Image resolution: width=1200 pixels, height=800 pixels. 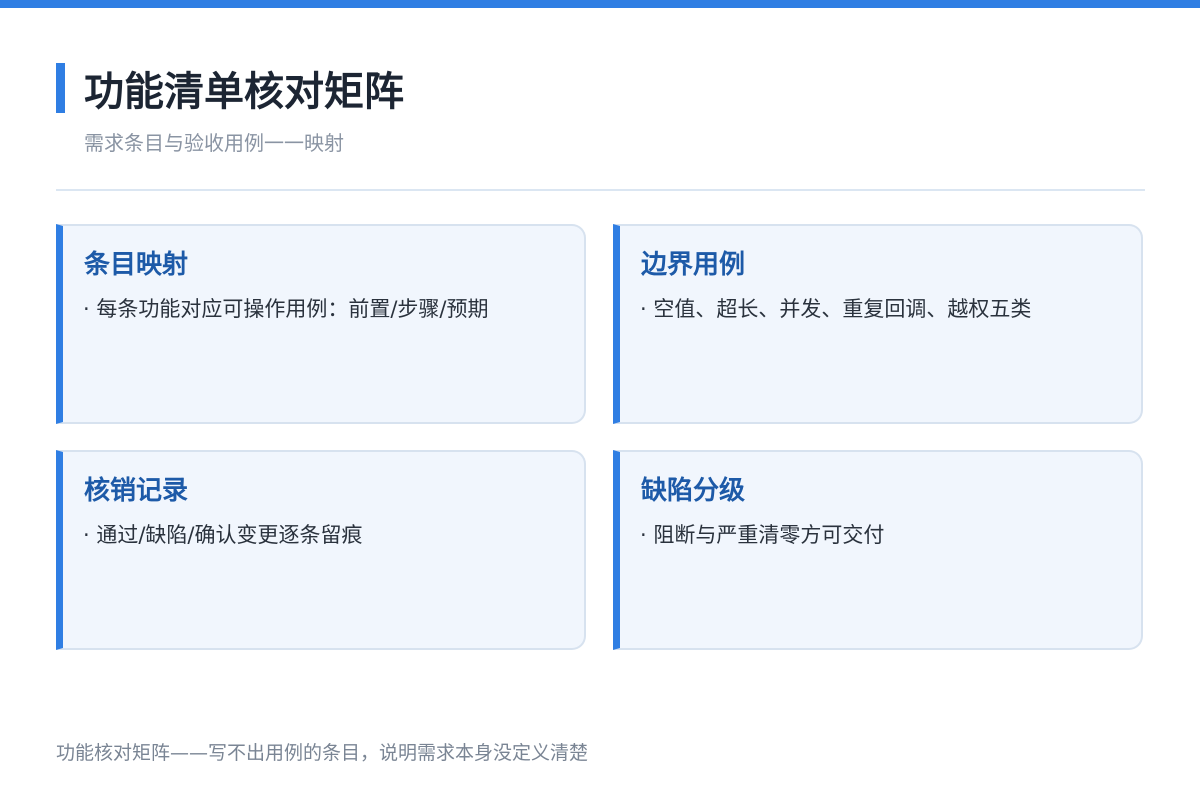 What do you see at coordinates (214, 143) in the screenshot?
I see `page-subtitle: 需求条目与验收用例一一映射` at bounding box center [214, 143].